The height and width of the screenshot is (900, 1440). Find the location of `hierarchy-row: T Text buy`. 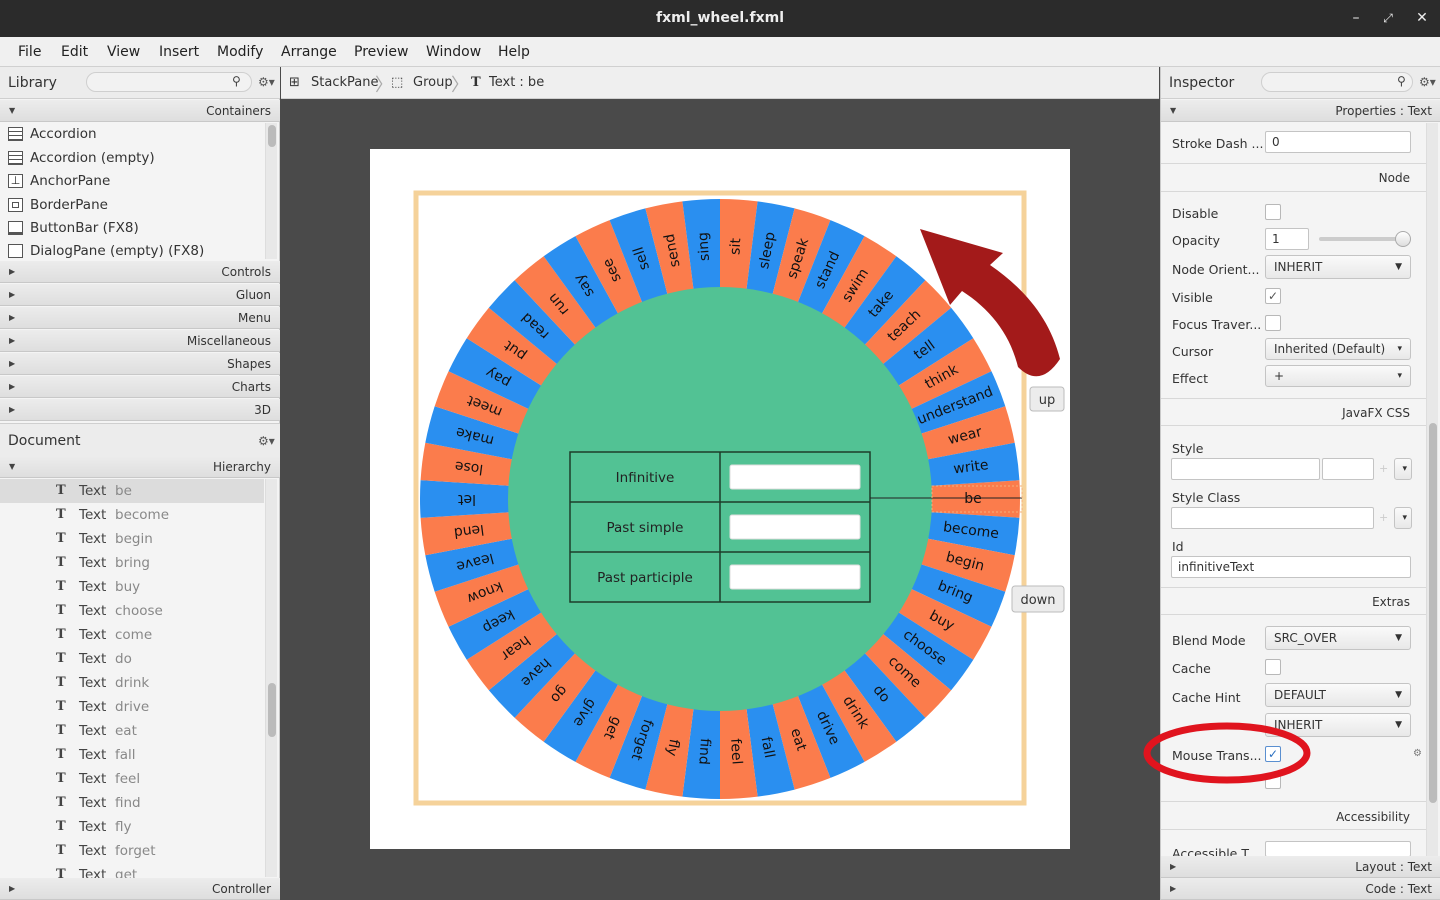

hierarchy-row: T Text buy is located at coordinates (132, 587).